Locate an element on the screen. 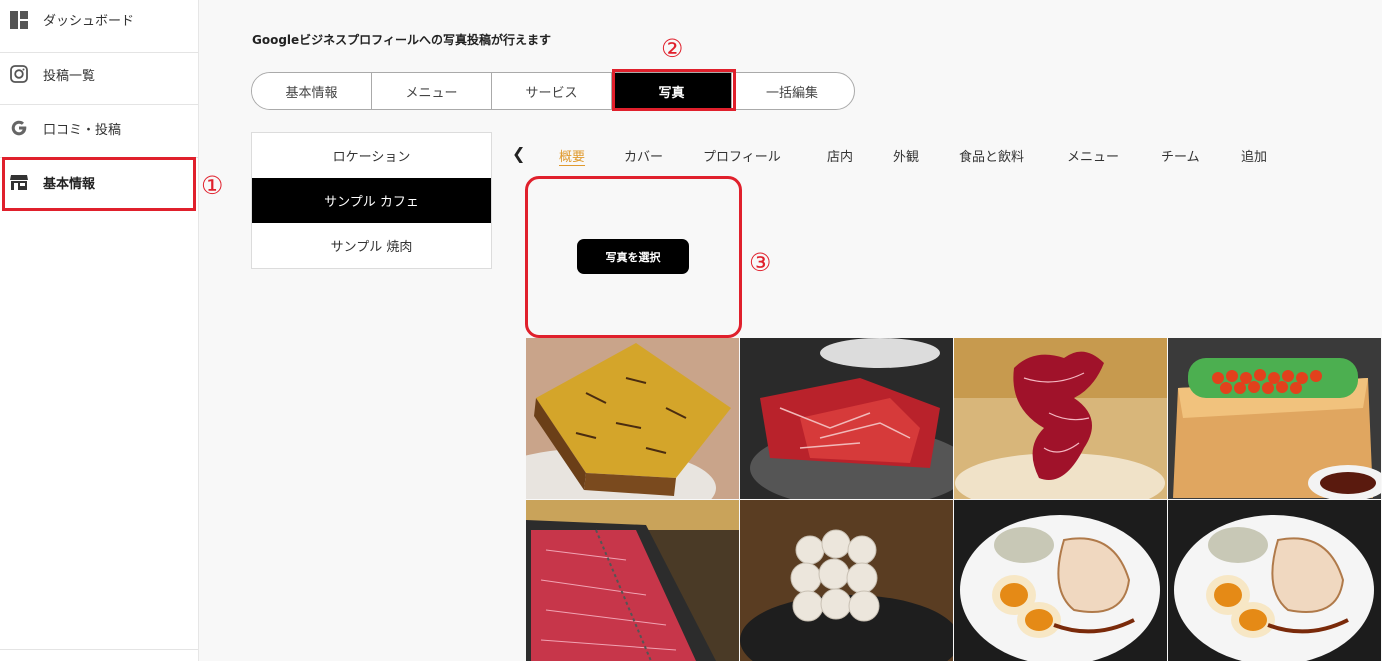 The image size is (1382, 661). tab-service: サービス is located at coordinates (552, 91).